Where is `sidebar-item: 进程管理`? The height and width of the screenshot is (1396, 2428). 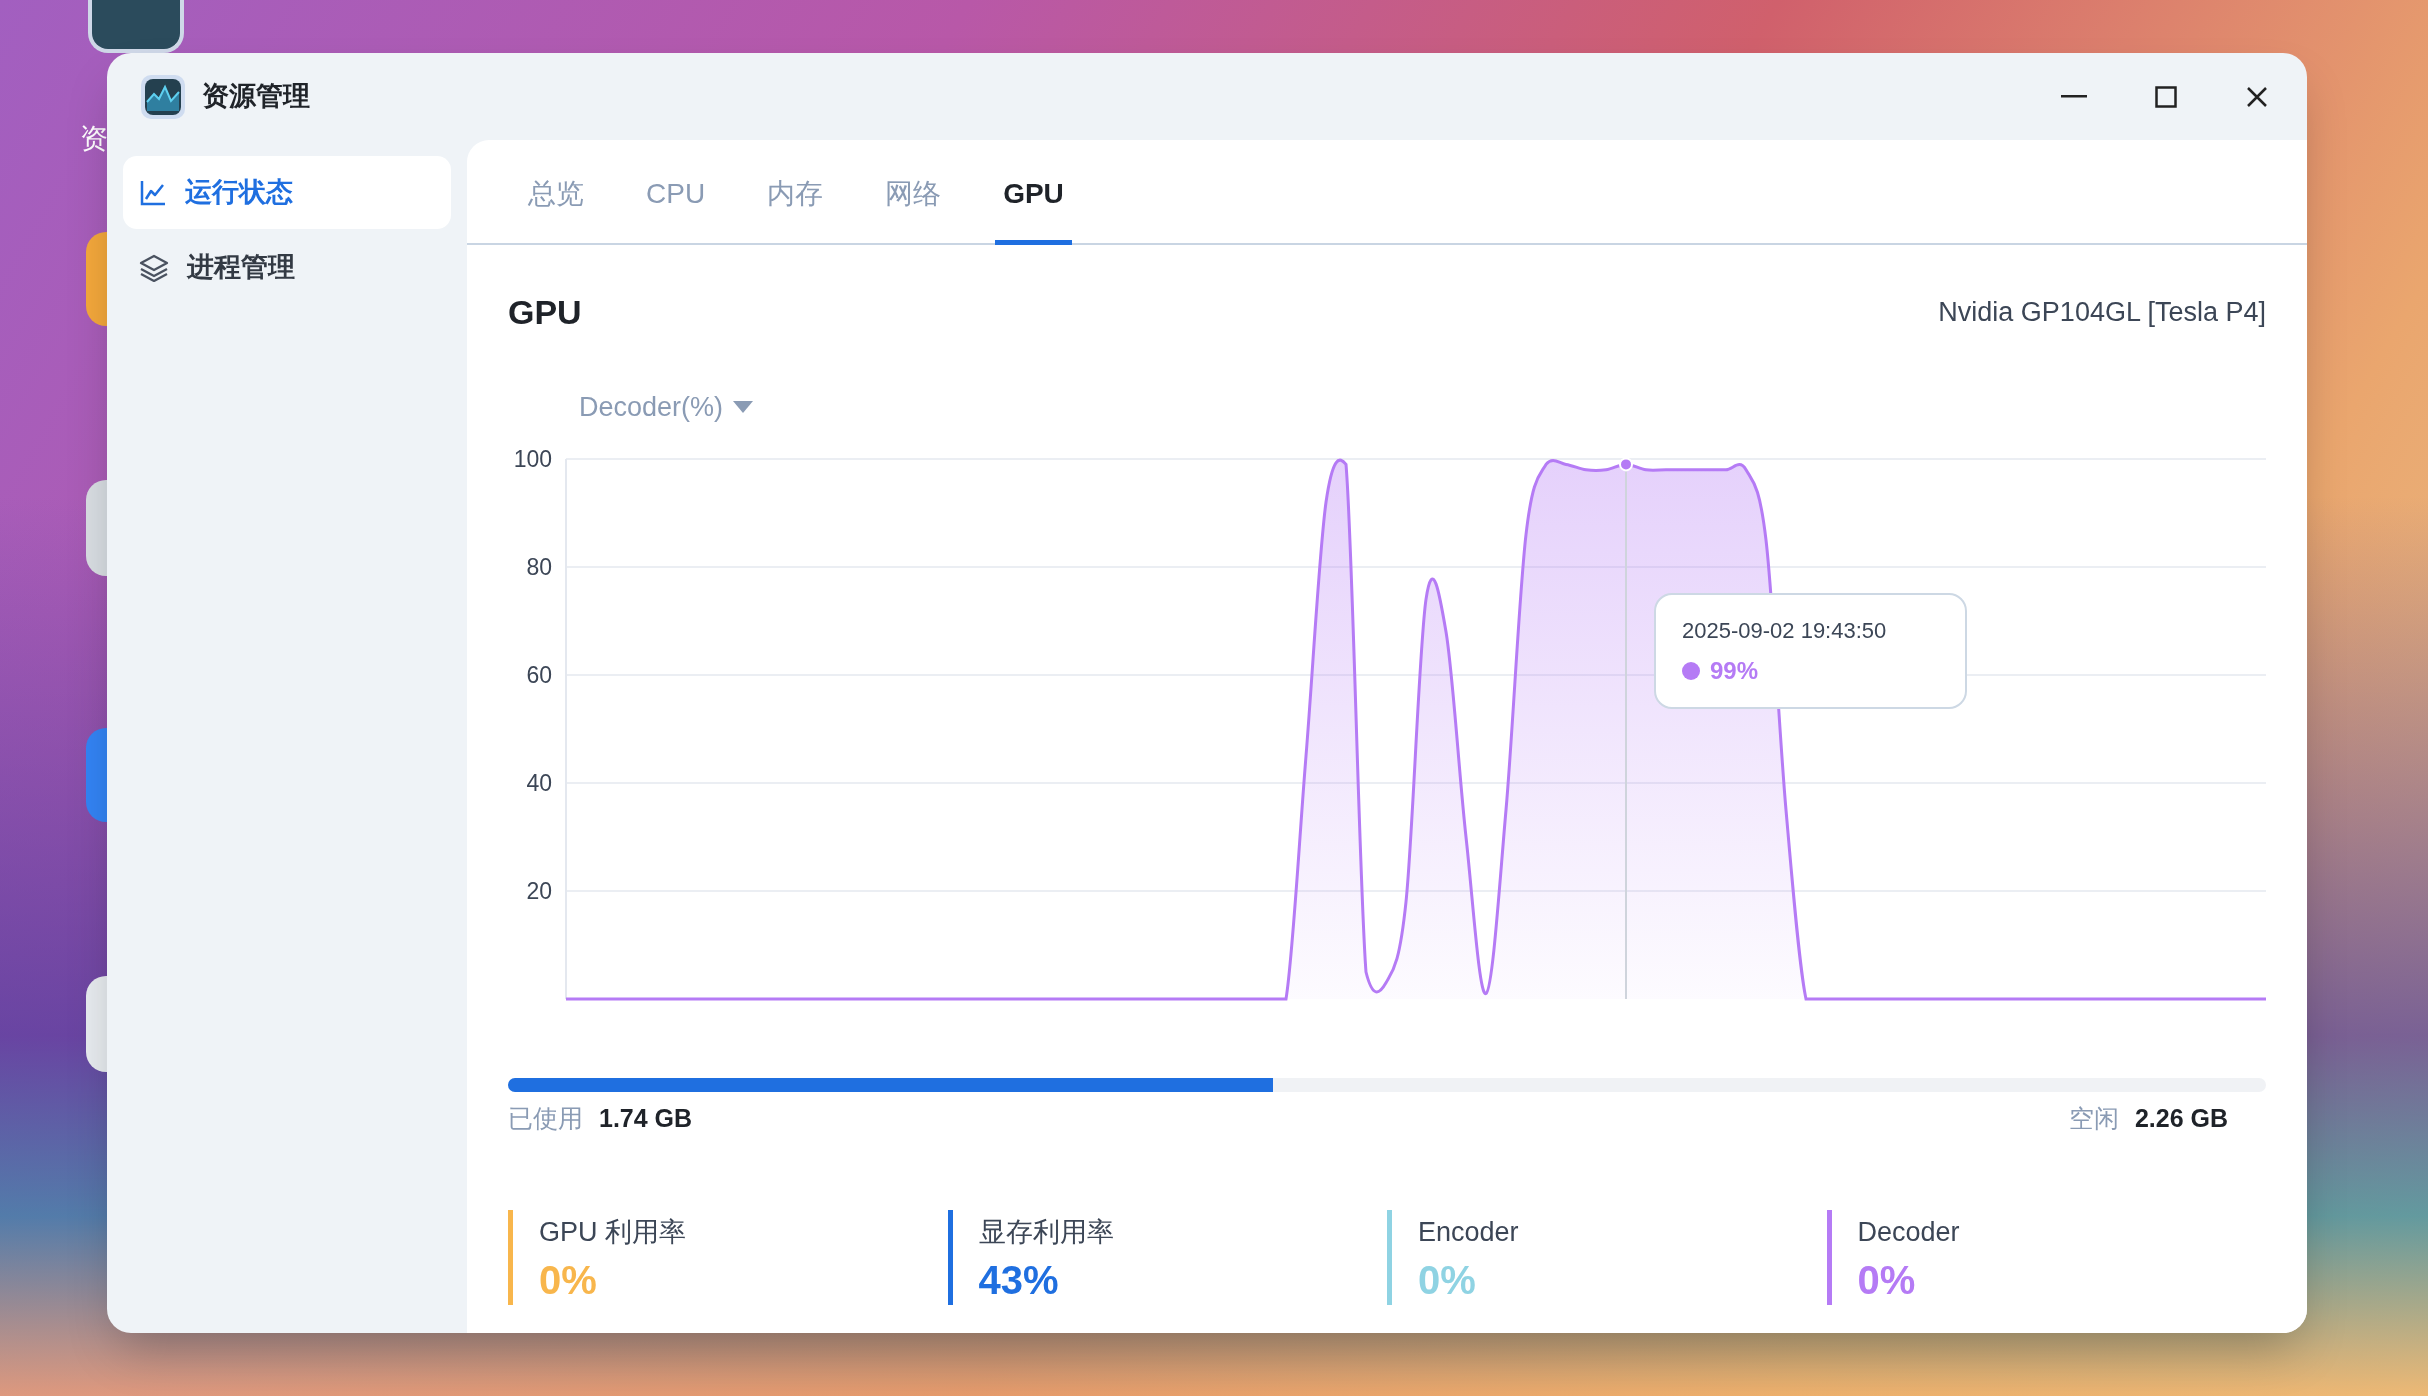
sidebar-item: 进程管理 is located at coordinates (287, 267).